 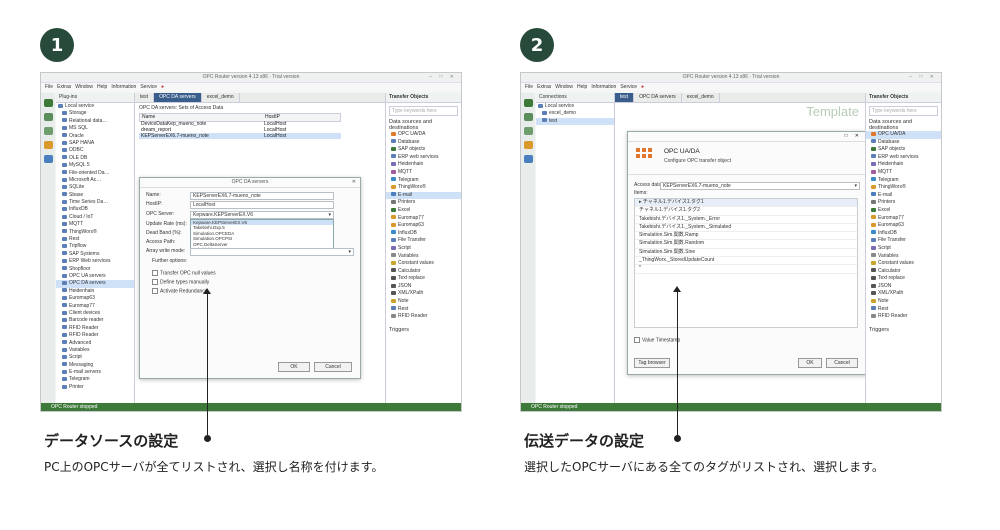 I want to click on access-data-select: KEPServerEX6.7-mueno_note ▾, so click(x=760, y=186).